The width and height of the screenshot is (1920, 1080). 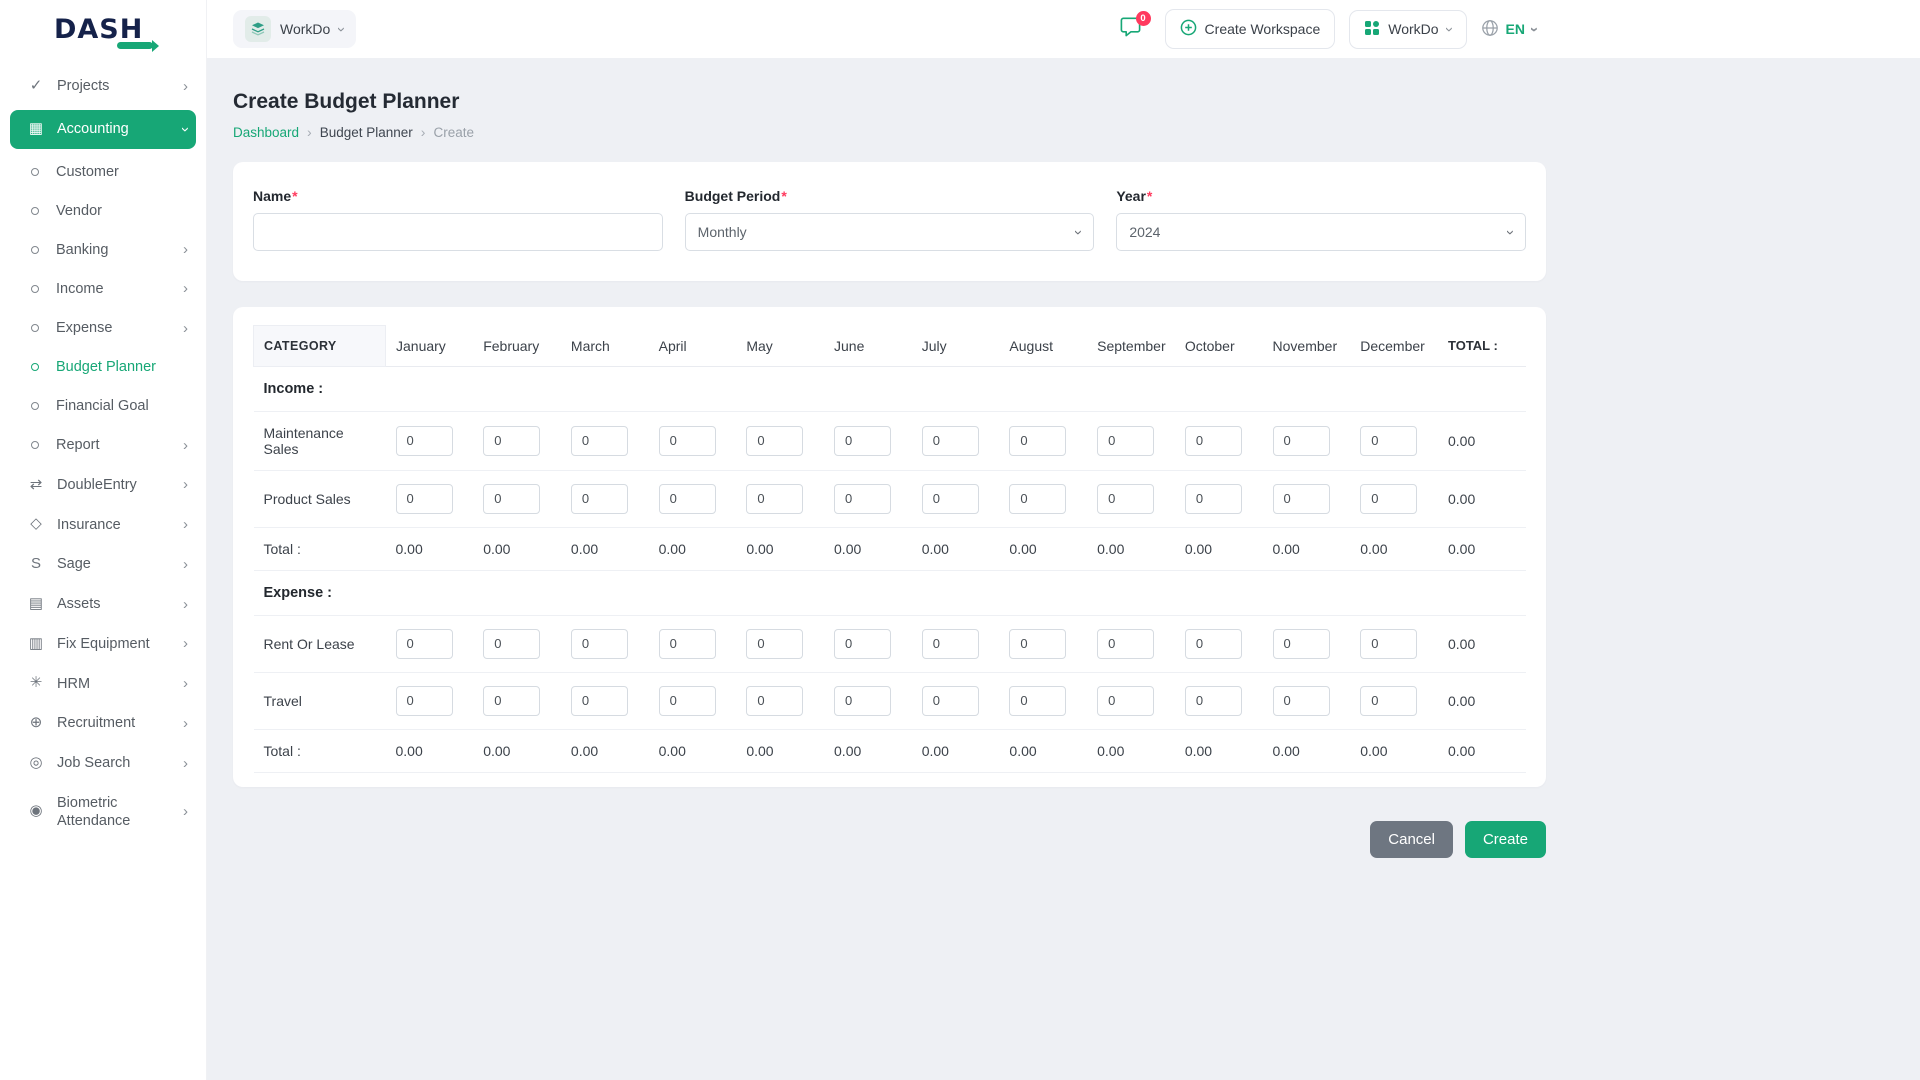 What do you see at coordinates (1389, 643) in the screenshot?
I see `input-rent-or-lease-december` at bounding box center [1389, 643].